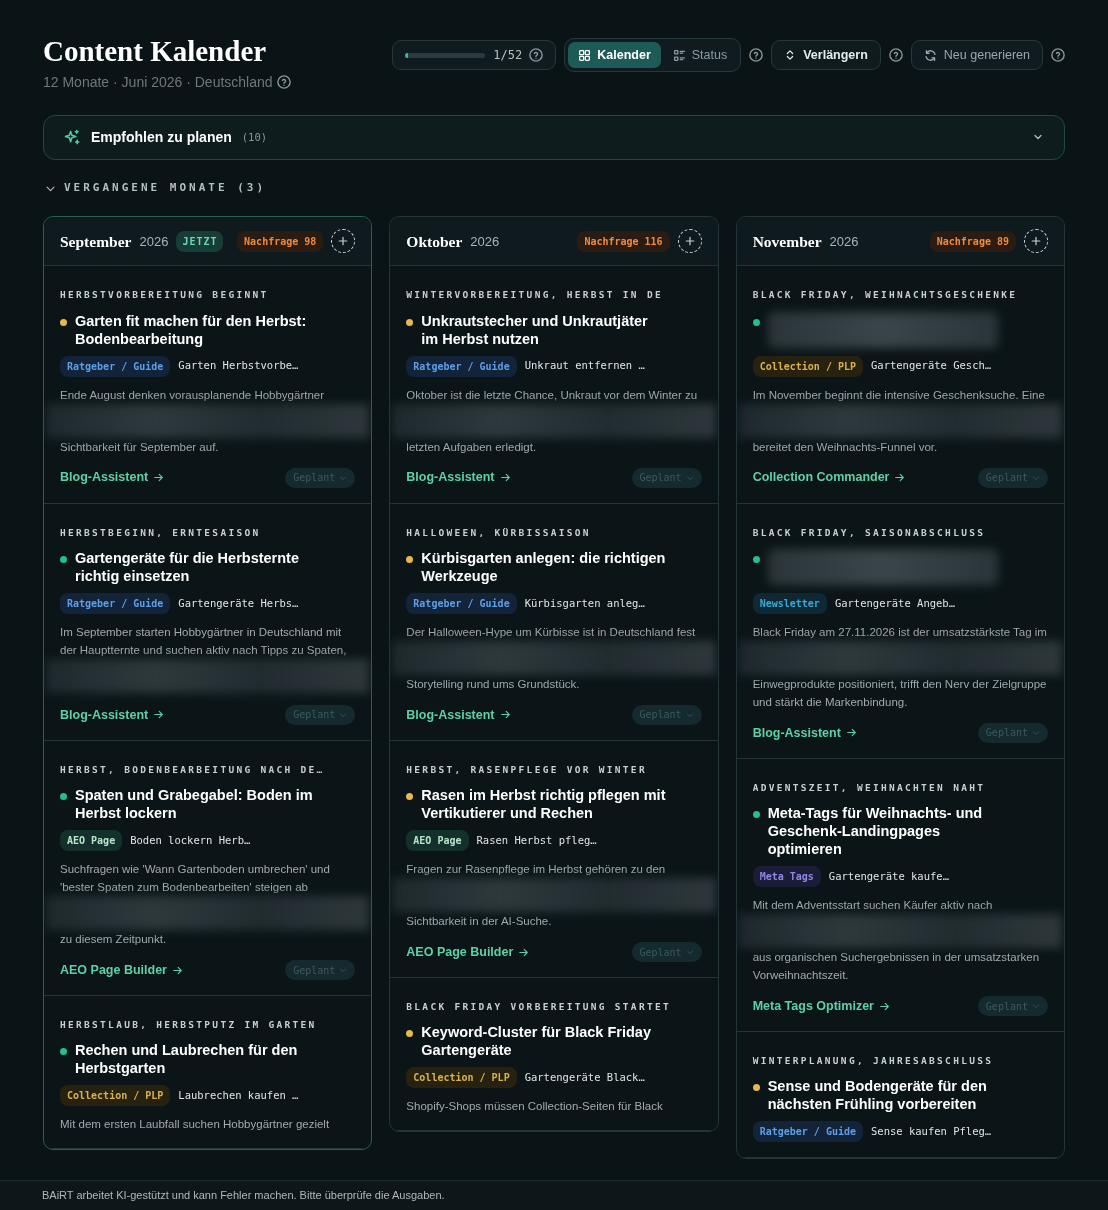 The width and height of the screenshot is (1108, 1210). I want to click on card-description: aus organischen Suchergebnissen in der umsatzstarken Vorweihnachtszeit., so click(896, 967).